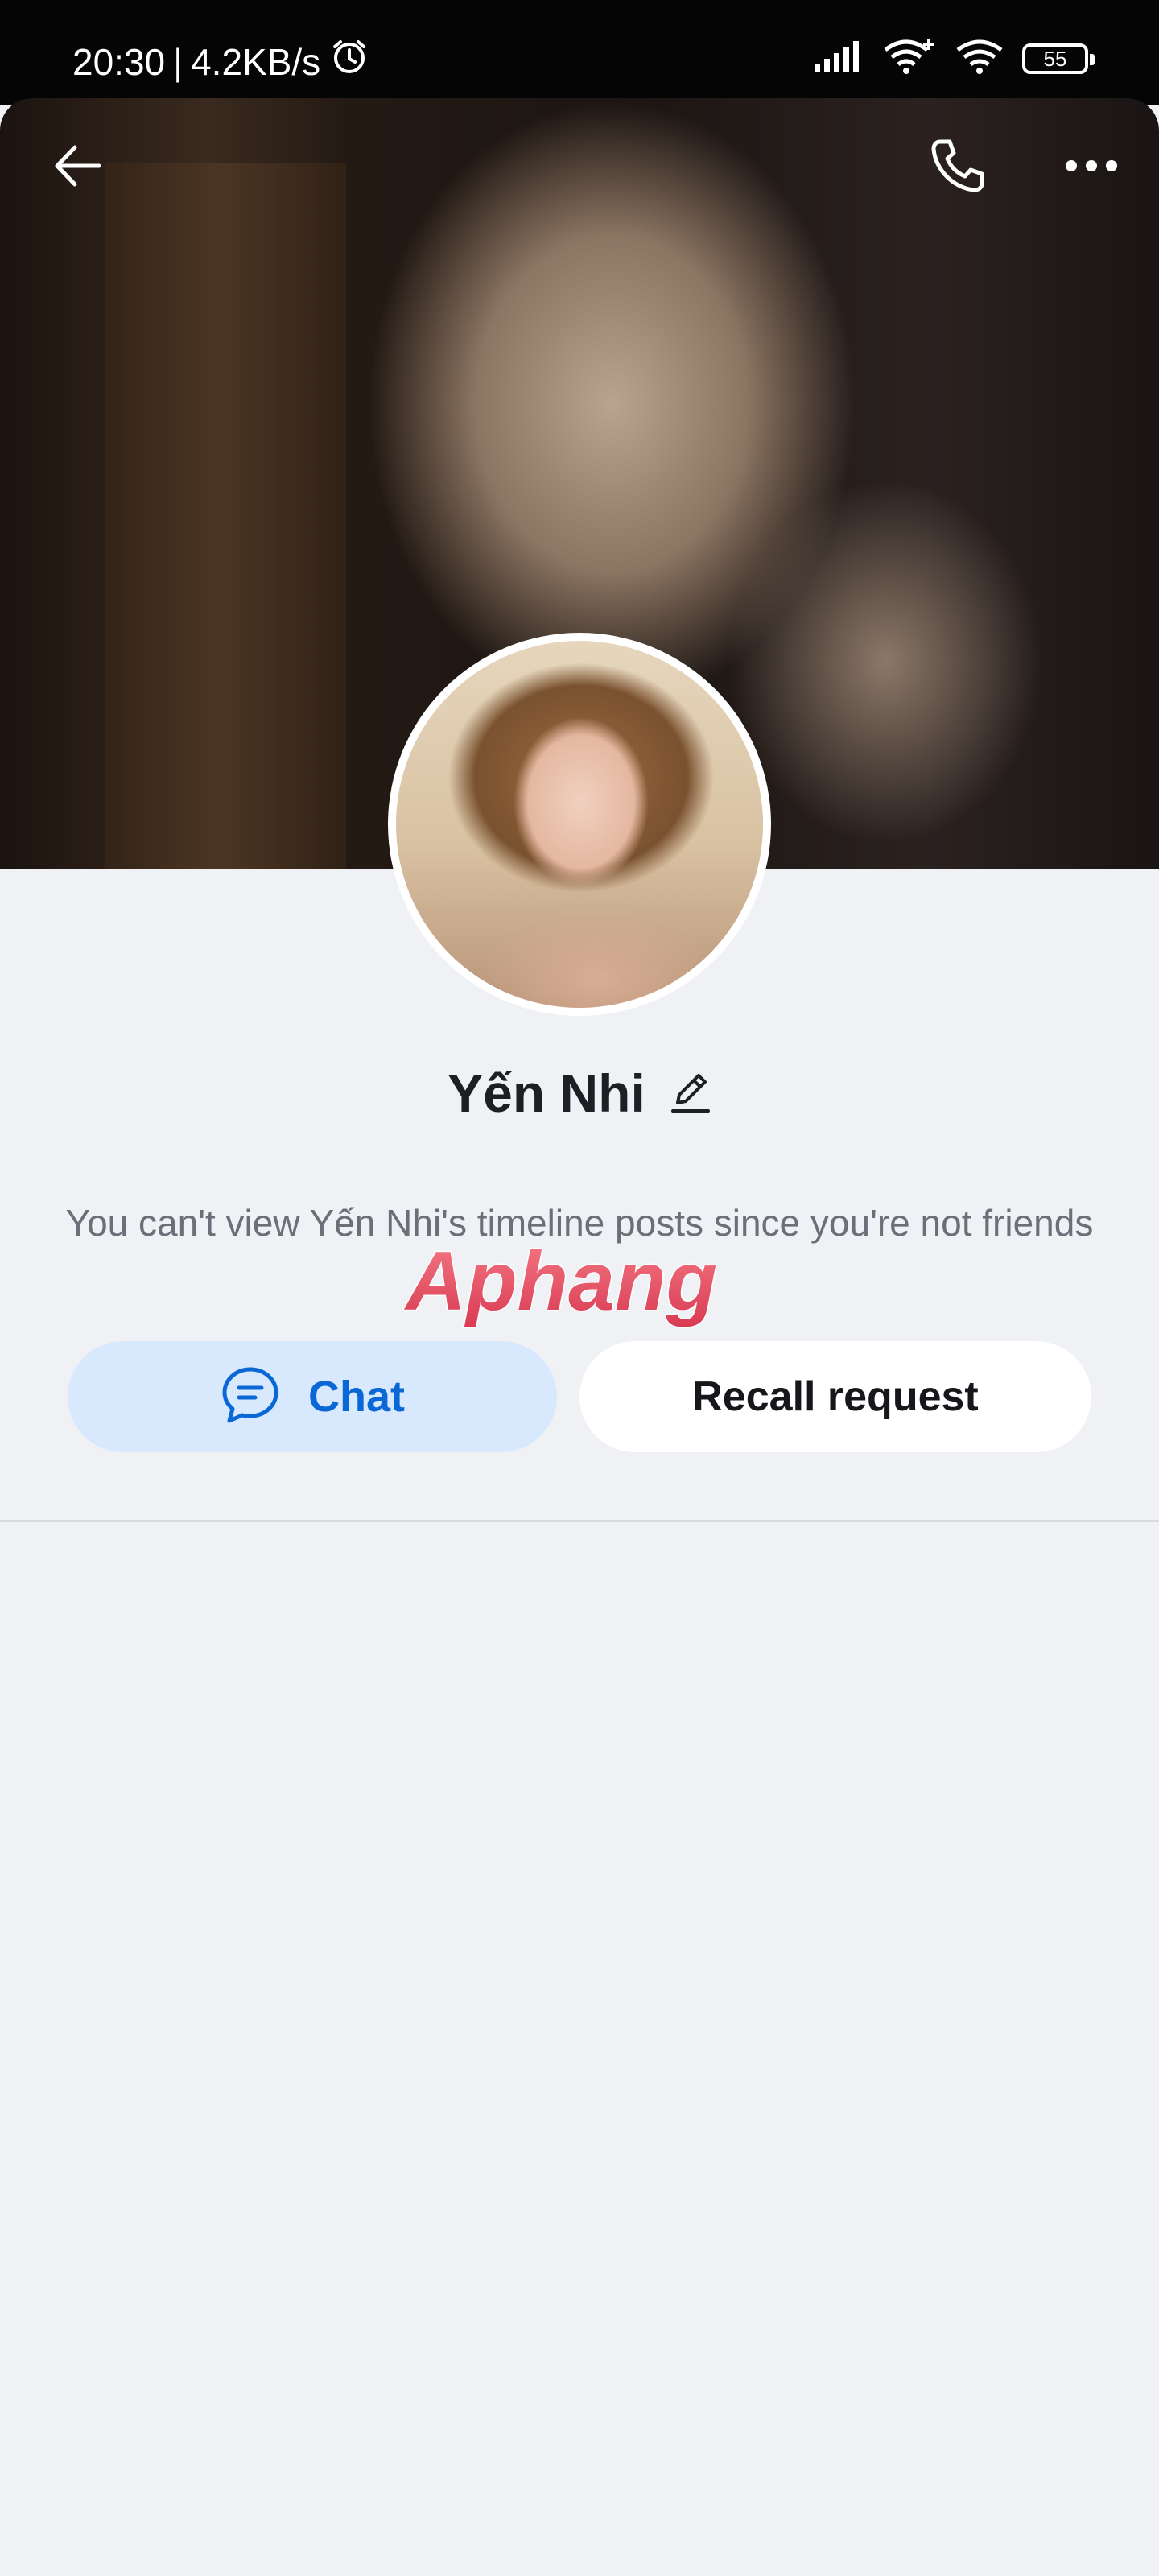 This screenshot has width=1159, height=2576. Describe the element at coordinates (356, 1397) in the screenshot. I see `chat-button-label: Chat` at that location.